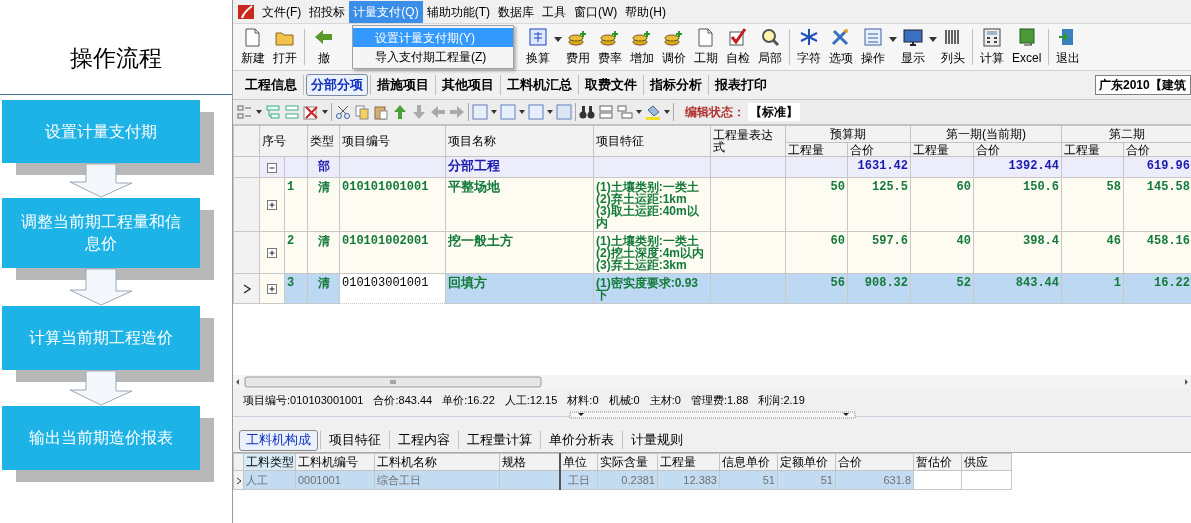 The image size is (1191, 523). What do you see at coordinates (653, 112) in the screenshot?
I see `bucket-icon` at bounding box center [653, 112].